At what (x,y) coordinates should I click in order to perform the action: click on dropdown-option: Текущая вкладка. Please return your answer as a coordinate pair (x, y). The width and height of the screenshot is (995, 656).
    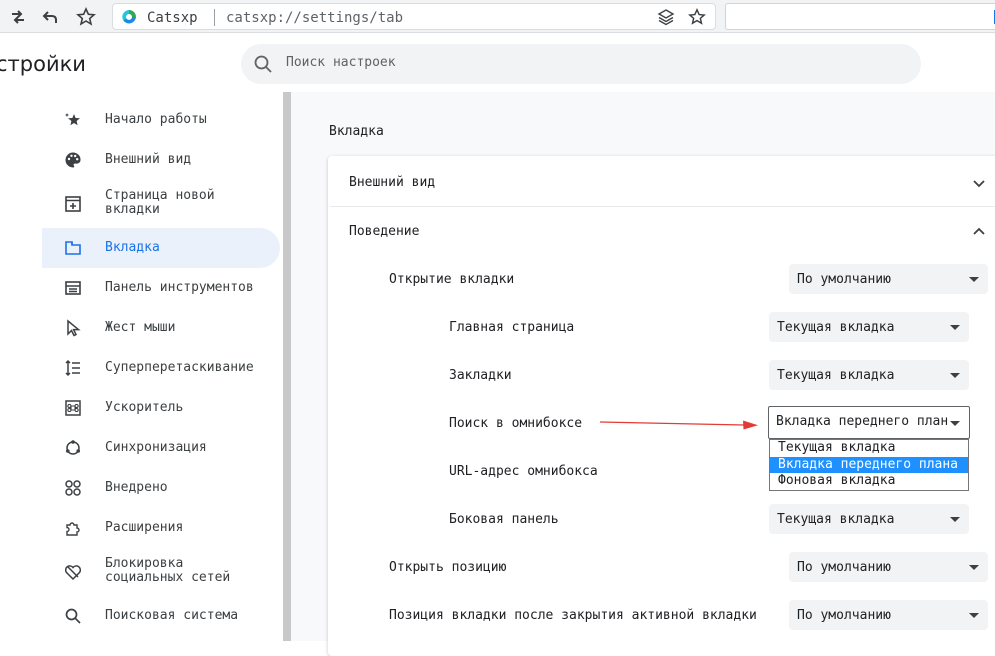
    Looking at the image, I should click on (869, 448).